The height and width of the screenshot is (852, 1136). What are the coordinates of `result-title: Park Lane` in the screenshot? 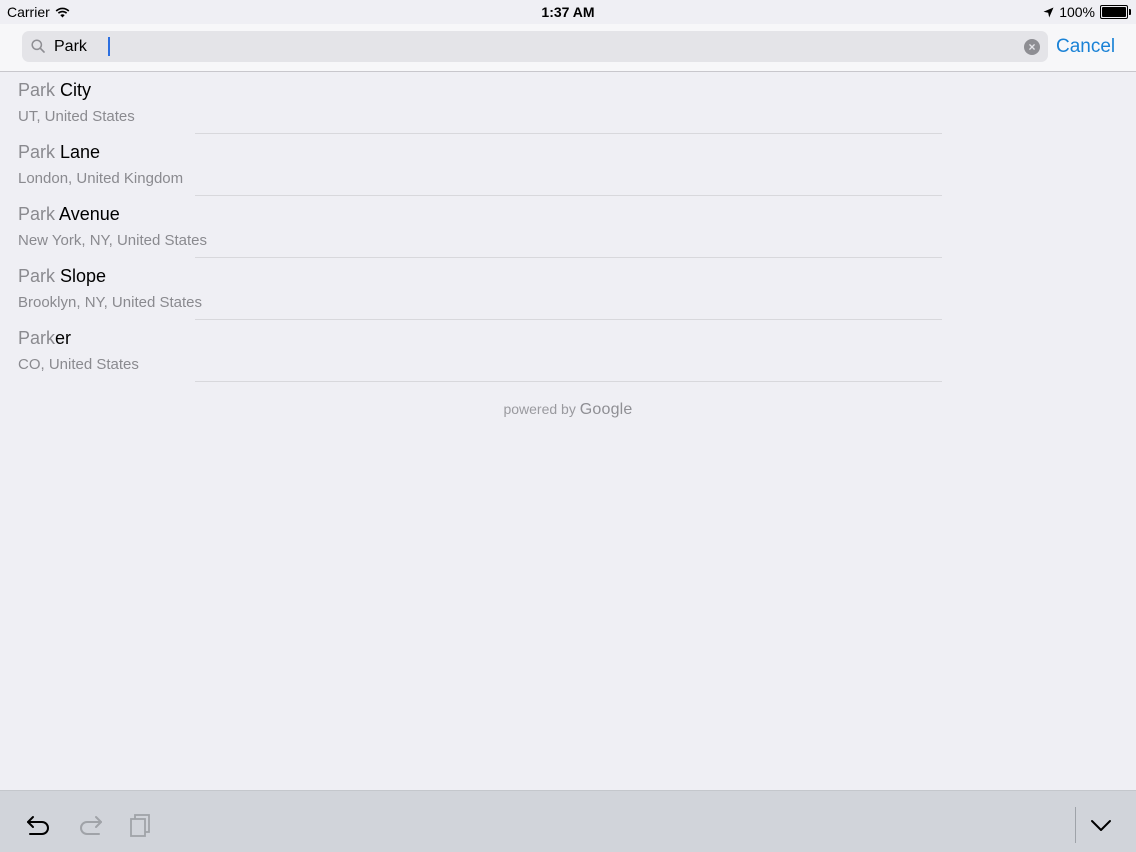 It's located at (59, 152).